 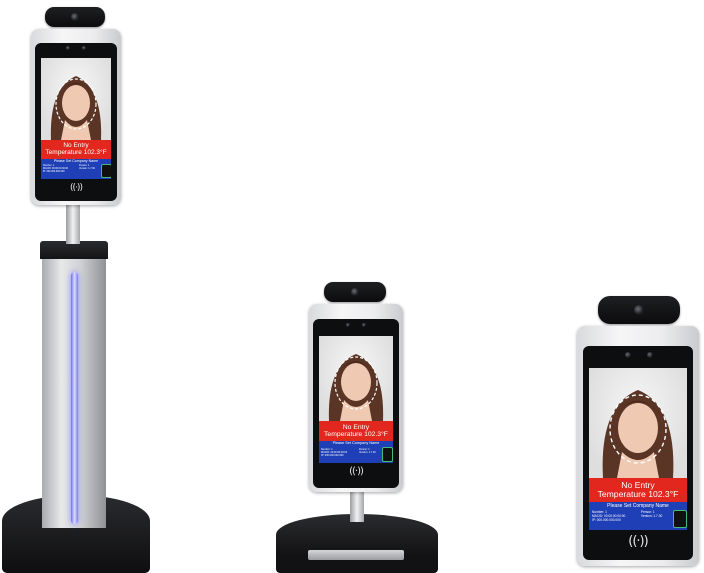 I want to click on desk-stand-pole, so click(x=357, y=506).